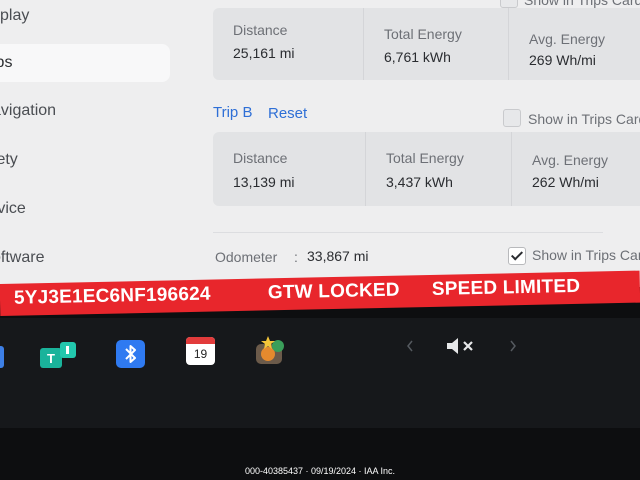 This screenshot has width=640, height=480. Describe the element at coordinates (417, 57) in the screenshot. I see `trip-a-energy-value: 6,761 kWh` at that location.